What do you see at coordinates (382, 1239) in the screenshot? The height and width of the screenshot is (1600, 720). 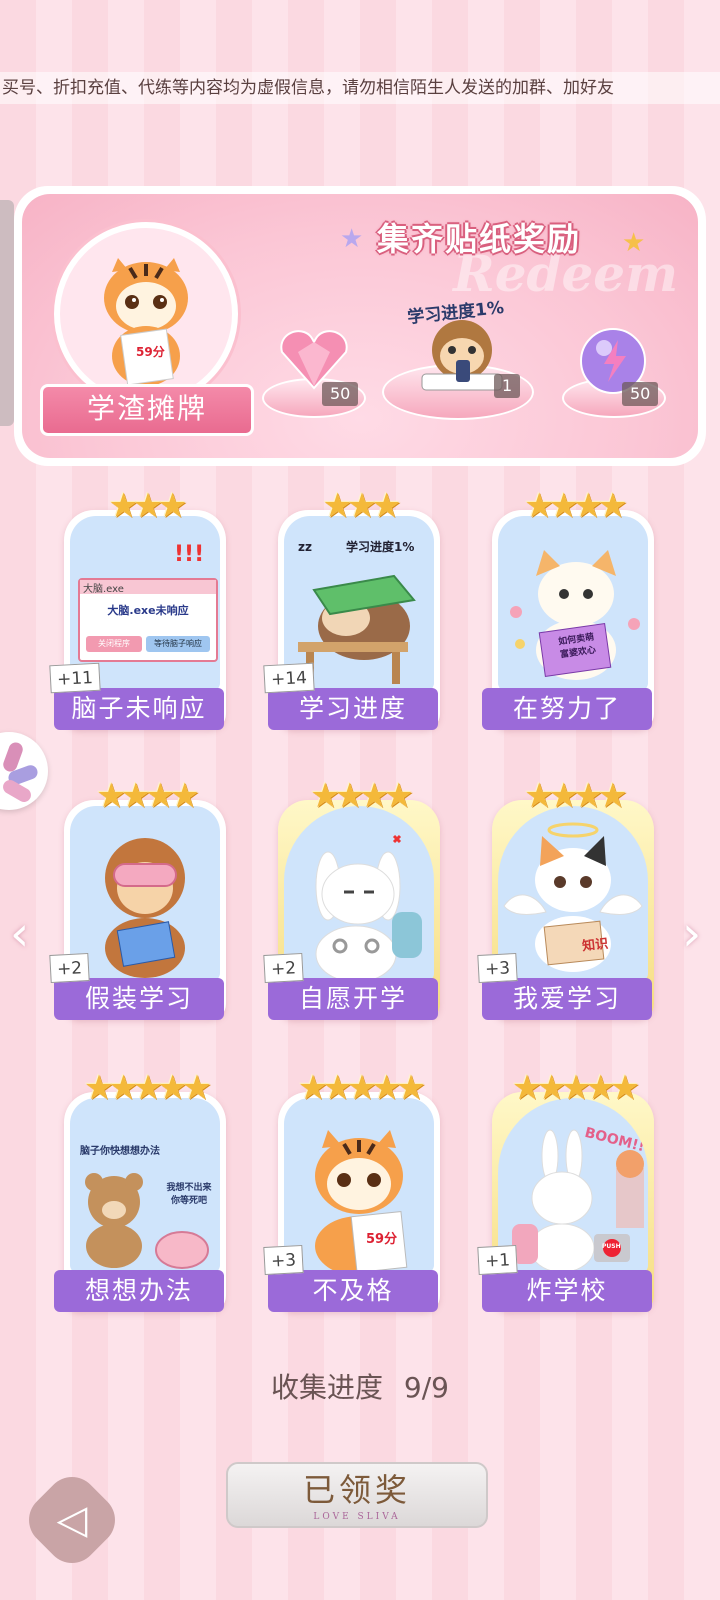 I see `test-score: 59分` at bounding box center [382, 1239].